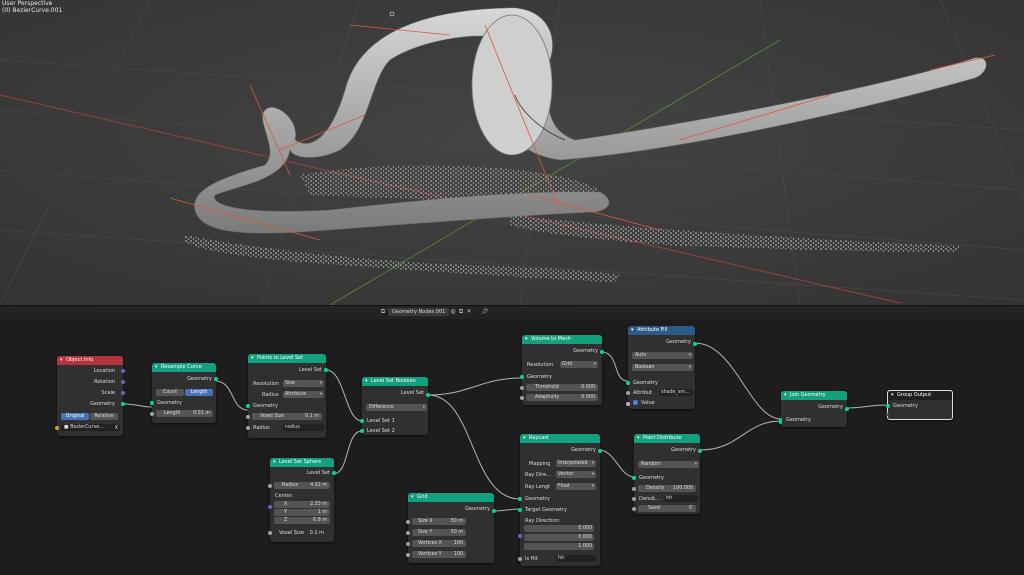 Image resolution: width=1024 pixels, height=575 pixels. I want to click on value-socket, so click(628, 404).